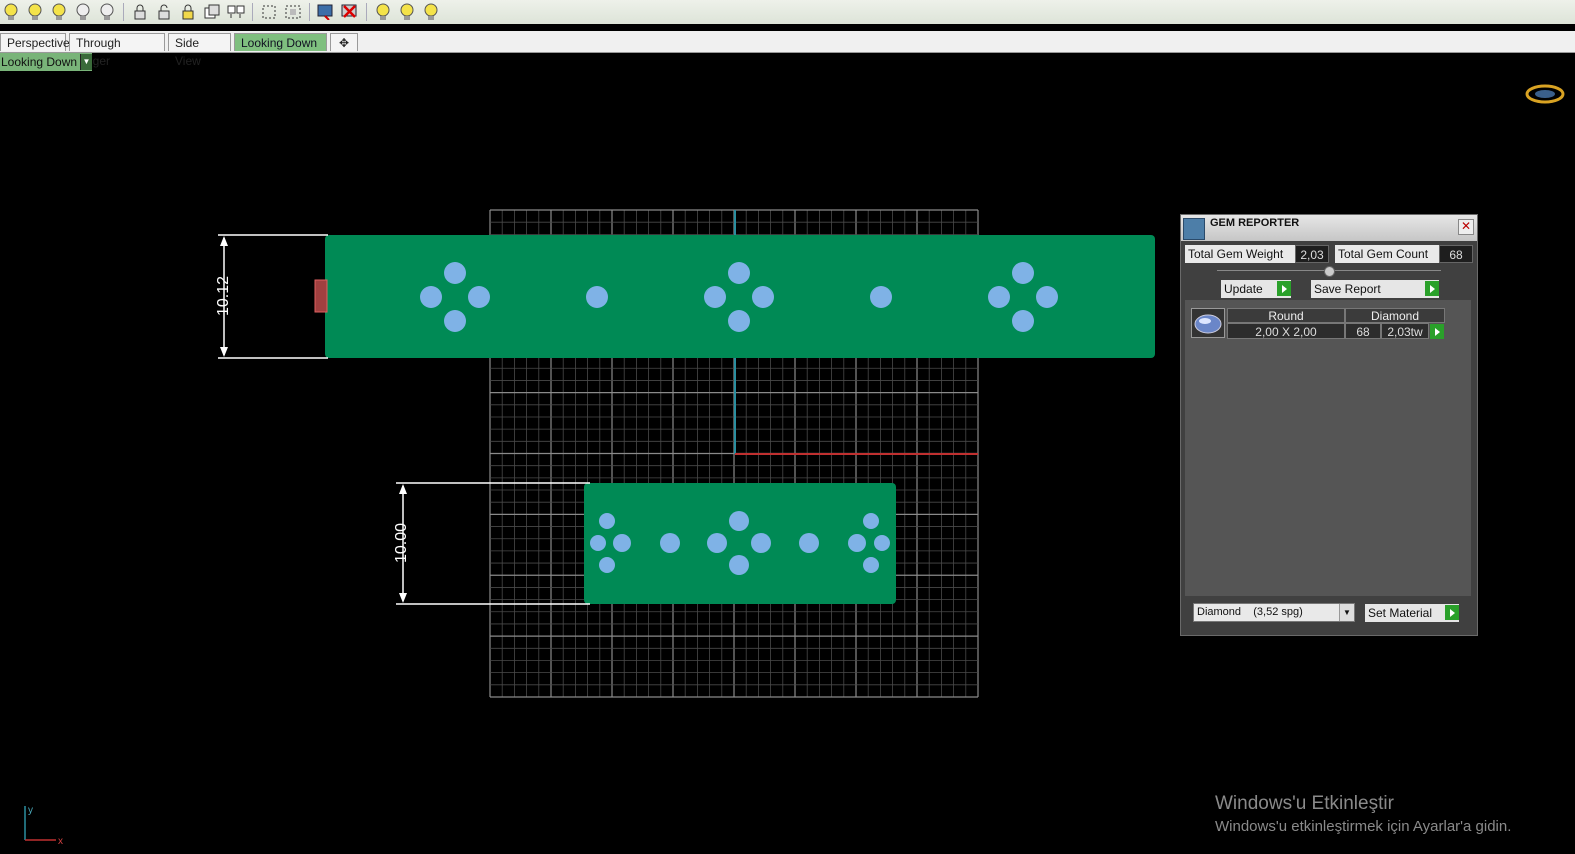 The image size is (1575, 854). What do you see at coordinates (1395, 315) in the screenshot?
I see `column-header-material: Diamond` at bounding box center [1395, 315].